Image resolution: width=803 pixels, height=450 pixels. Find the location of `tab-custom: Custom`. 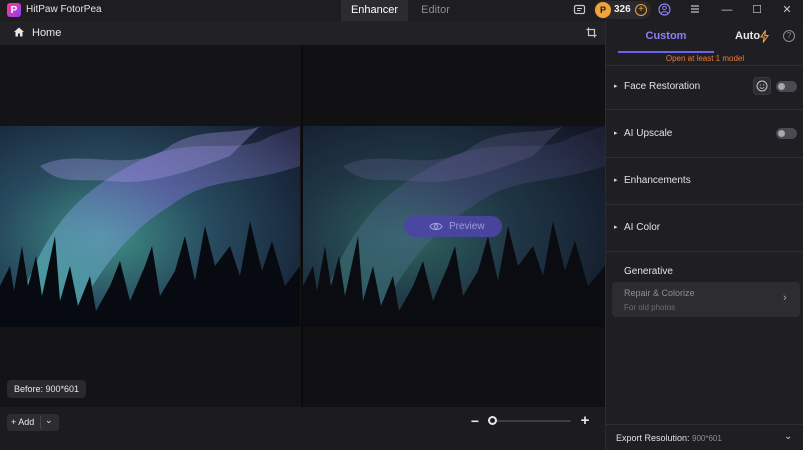

tab-custom: Custom is located at coordinates (666, 36).